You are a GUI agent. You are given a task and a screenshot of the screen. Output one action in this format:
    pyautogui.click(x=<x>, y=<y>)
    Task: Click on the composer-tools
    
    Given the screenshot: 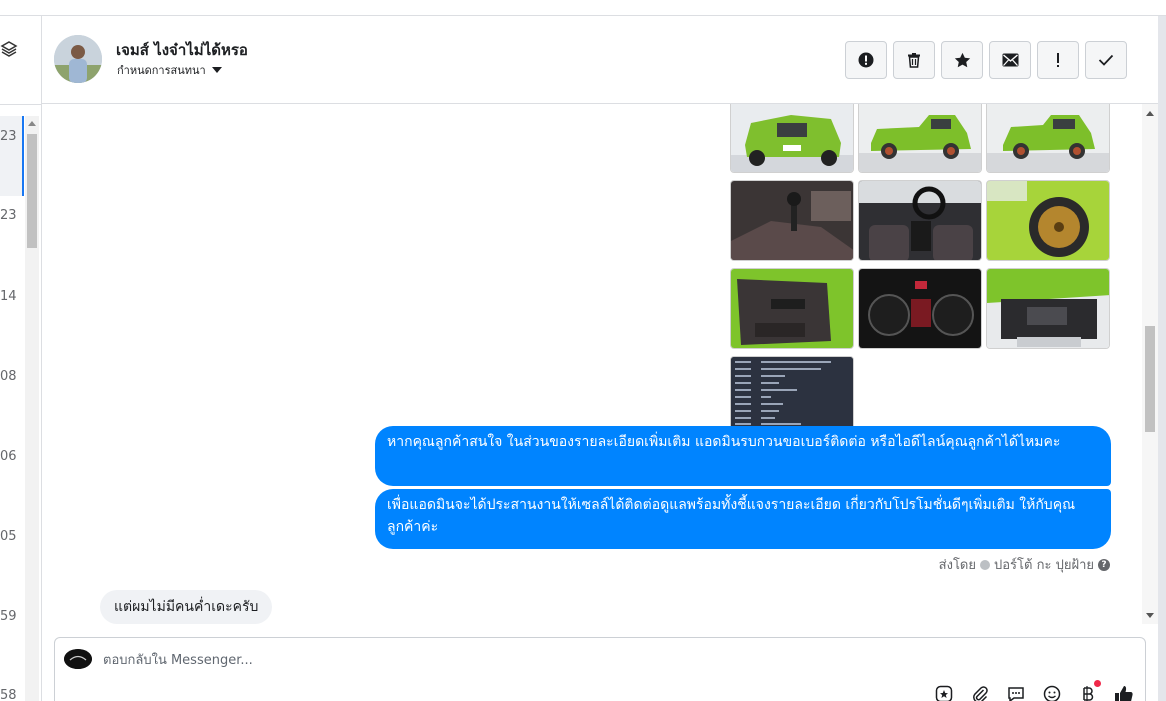 What is the action you would take?
    pyautogui.click(x=1034, y=690)
    